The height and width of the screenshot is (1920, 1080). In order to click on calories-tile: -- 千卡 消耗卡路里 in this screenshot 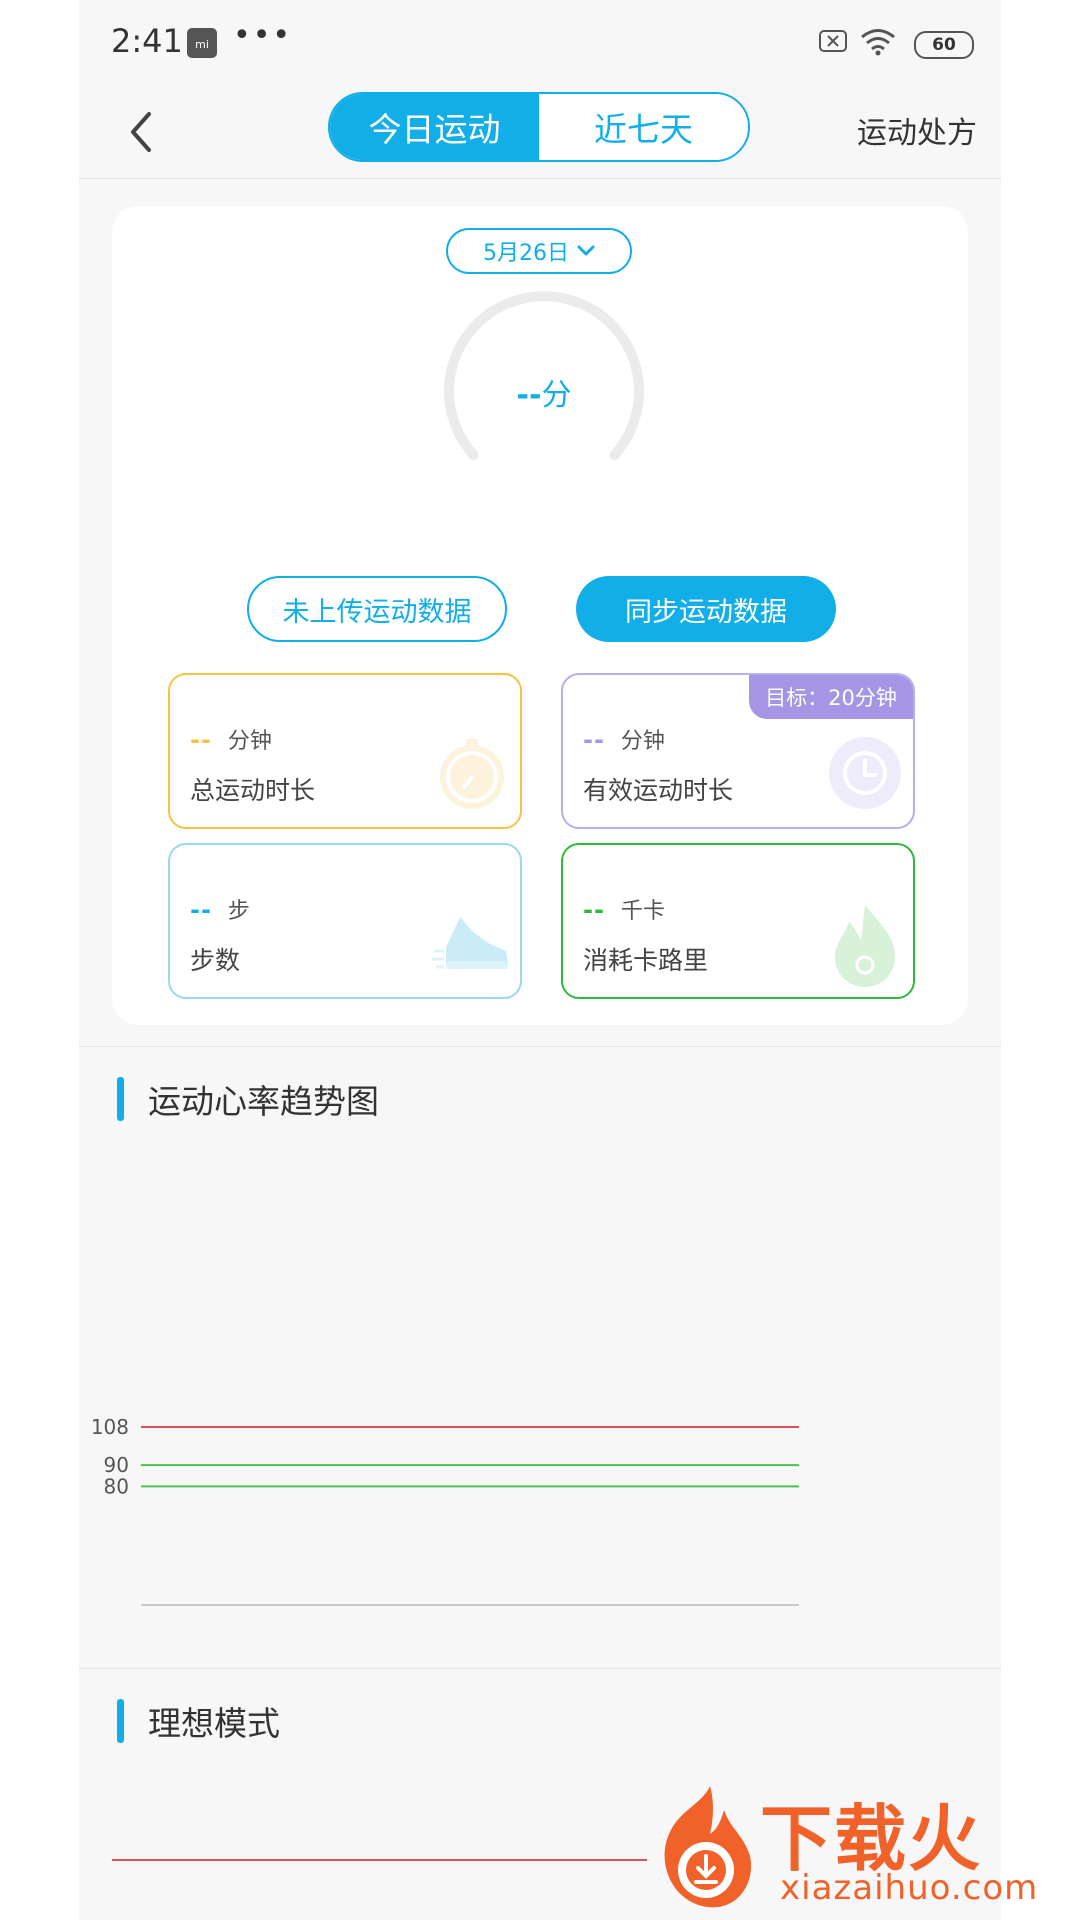, I will do `click(738, 921)`.